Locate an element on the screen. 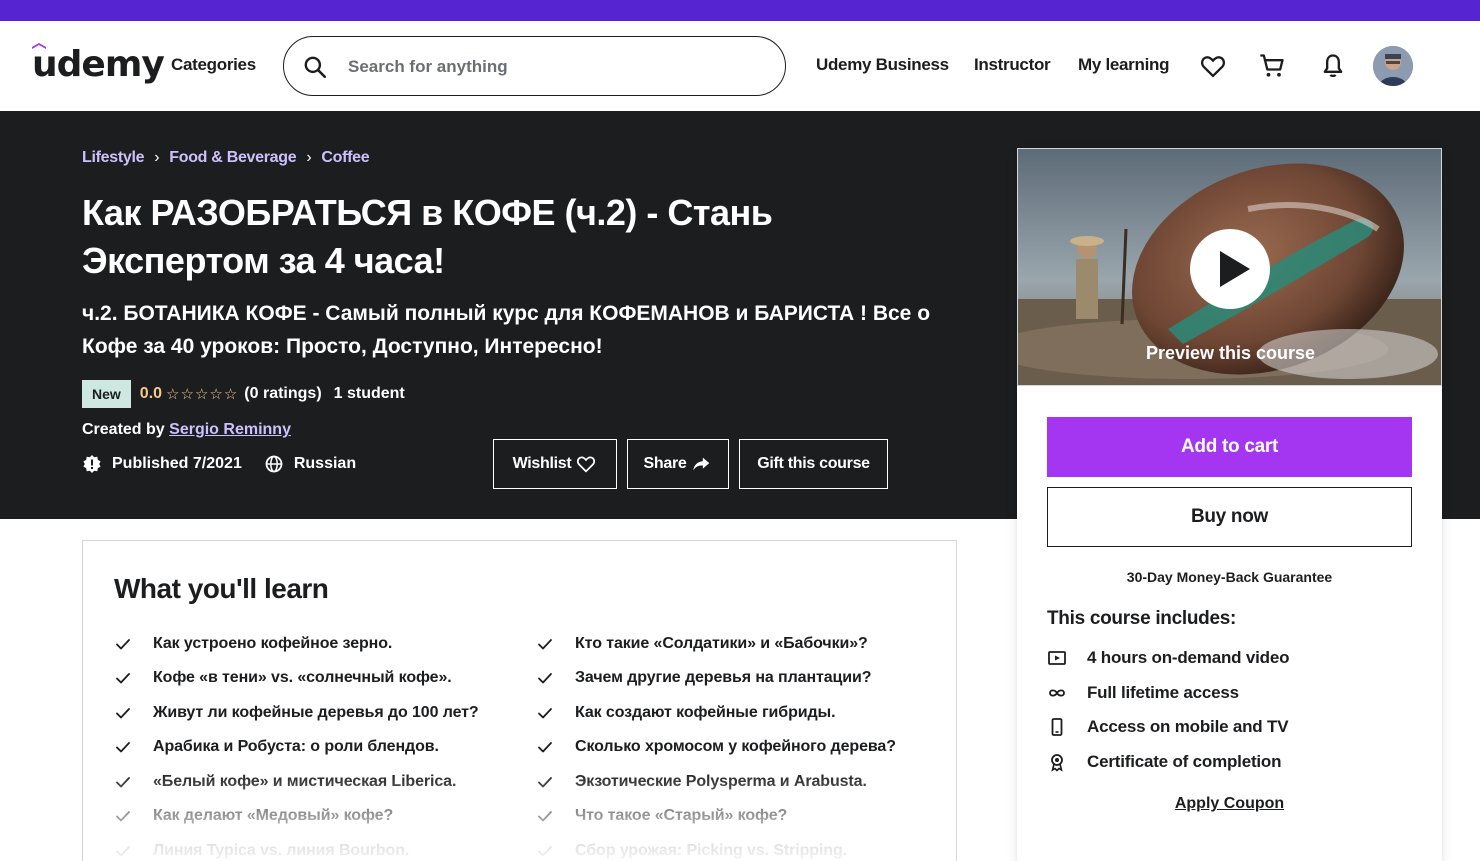  avatar-photo is located at coordinates (1393, 66).